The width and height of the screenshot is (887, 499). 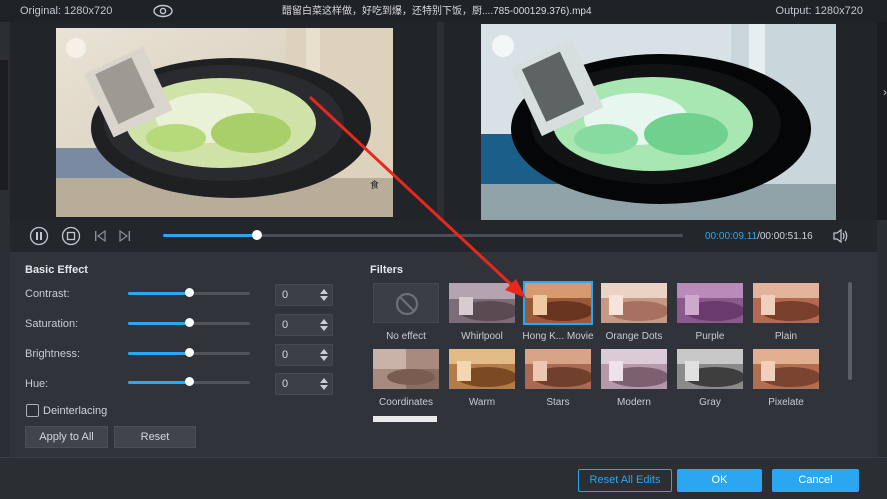 I want to click on original-resolution-label: Original: 1280x720, so click(x=66, y=11).